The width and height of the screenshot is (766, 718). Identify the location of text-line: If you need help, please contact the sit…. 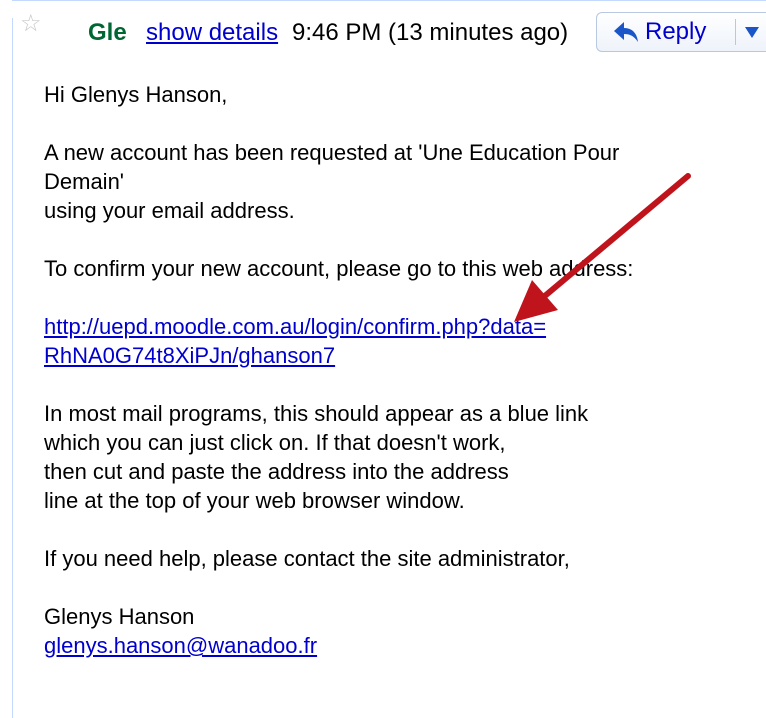
(307, 558).